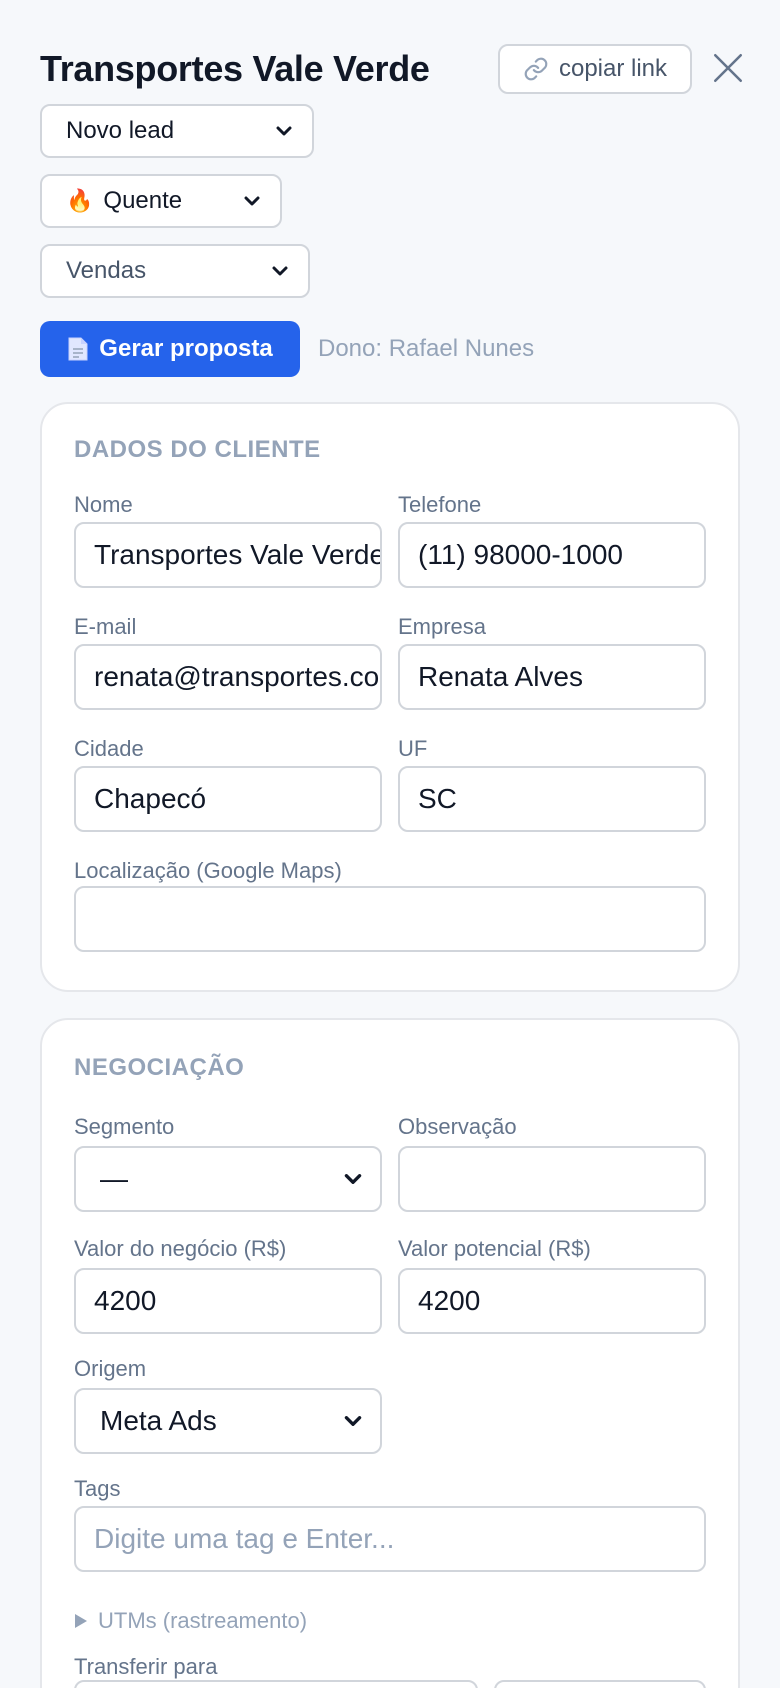 This screenshot has width=780, height=1688. I want to click on email-label: E-mail, so click(105, 626).